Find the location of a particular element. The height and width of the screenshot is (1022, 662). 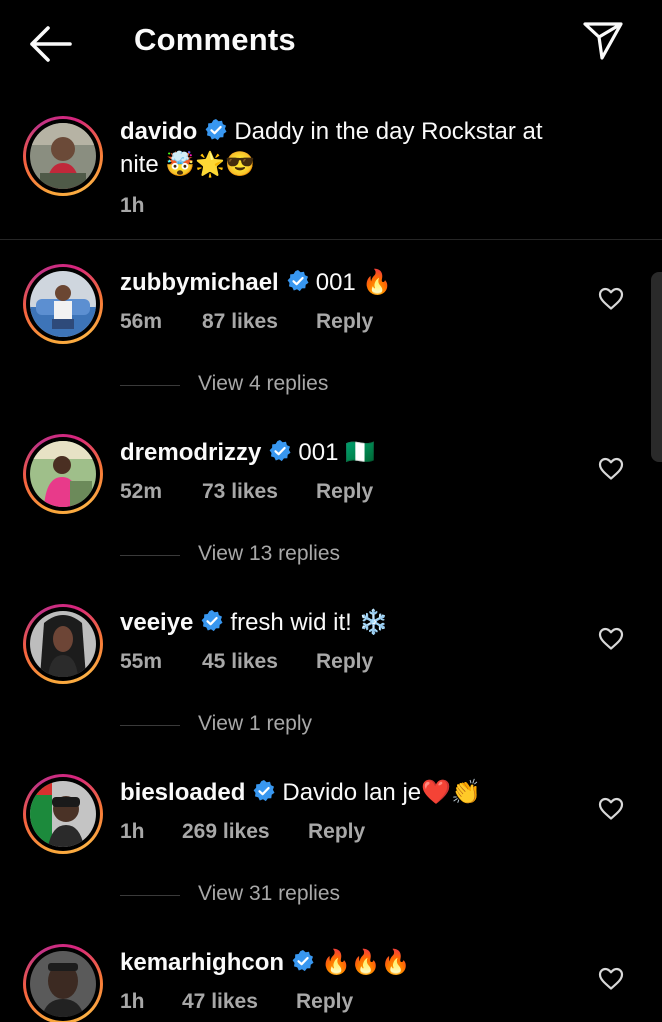

caption-line-2: nite 🤯🌟😎 is located at coordinates (187, 164).